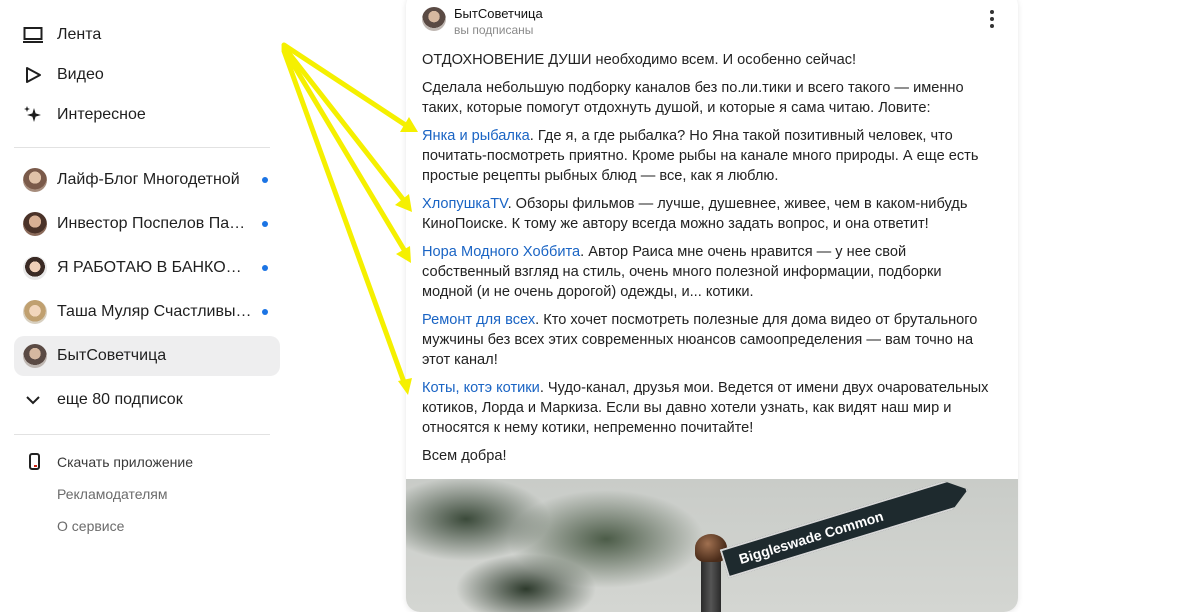 The width and height of the screenshot is (1200, 612). Describe the element at coordinates (478, 320) in the screenshot. I see `channel-link: Ремонт для всех` at that location.